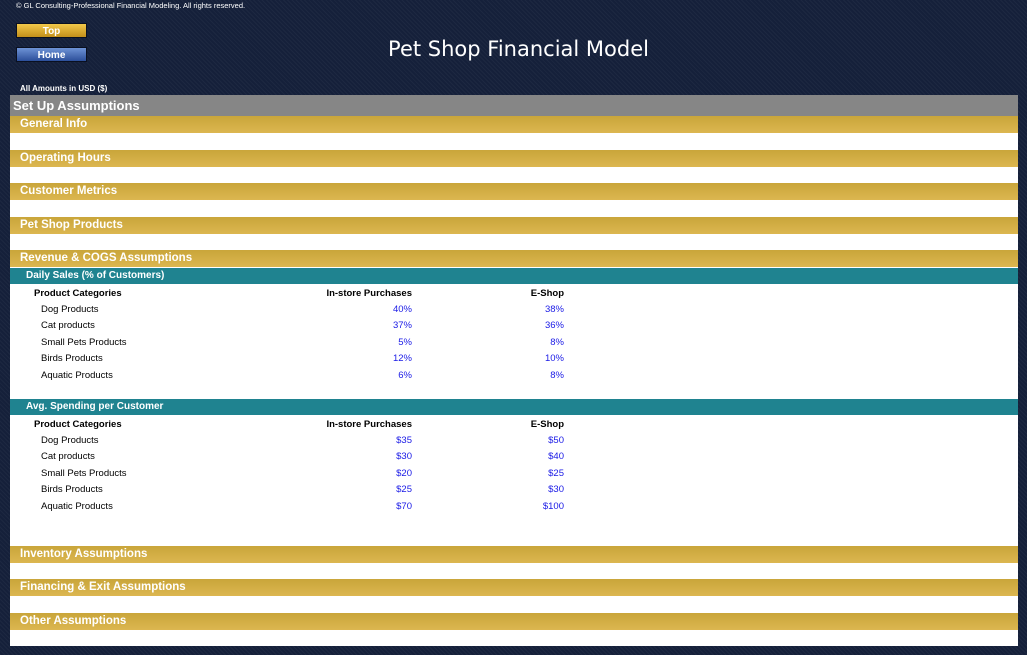 The image size is (1027, 655). I want to click on table-row: Dog Products $35 $50, so click(514, 441).